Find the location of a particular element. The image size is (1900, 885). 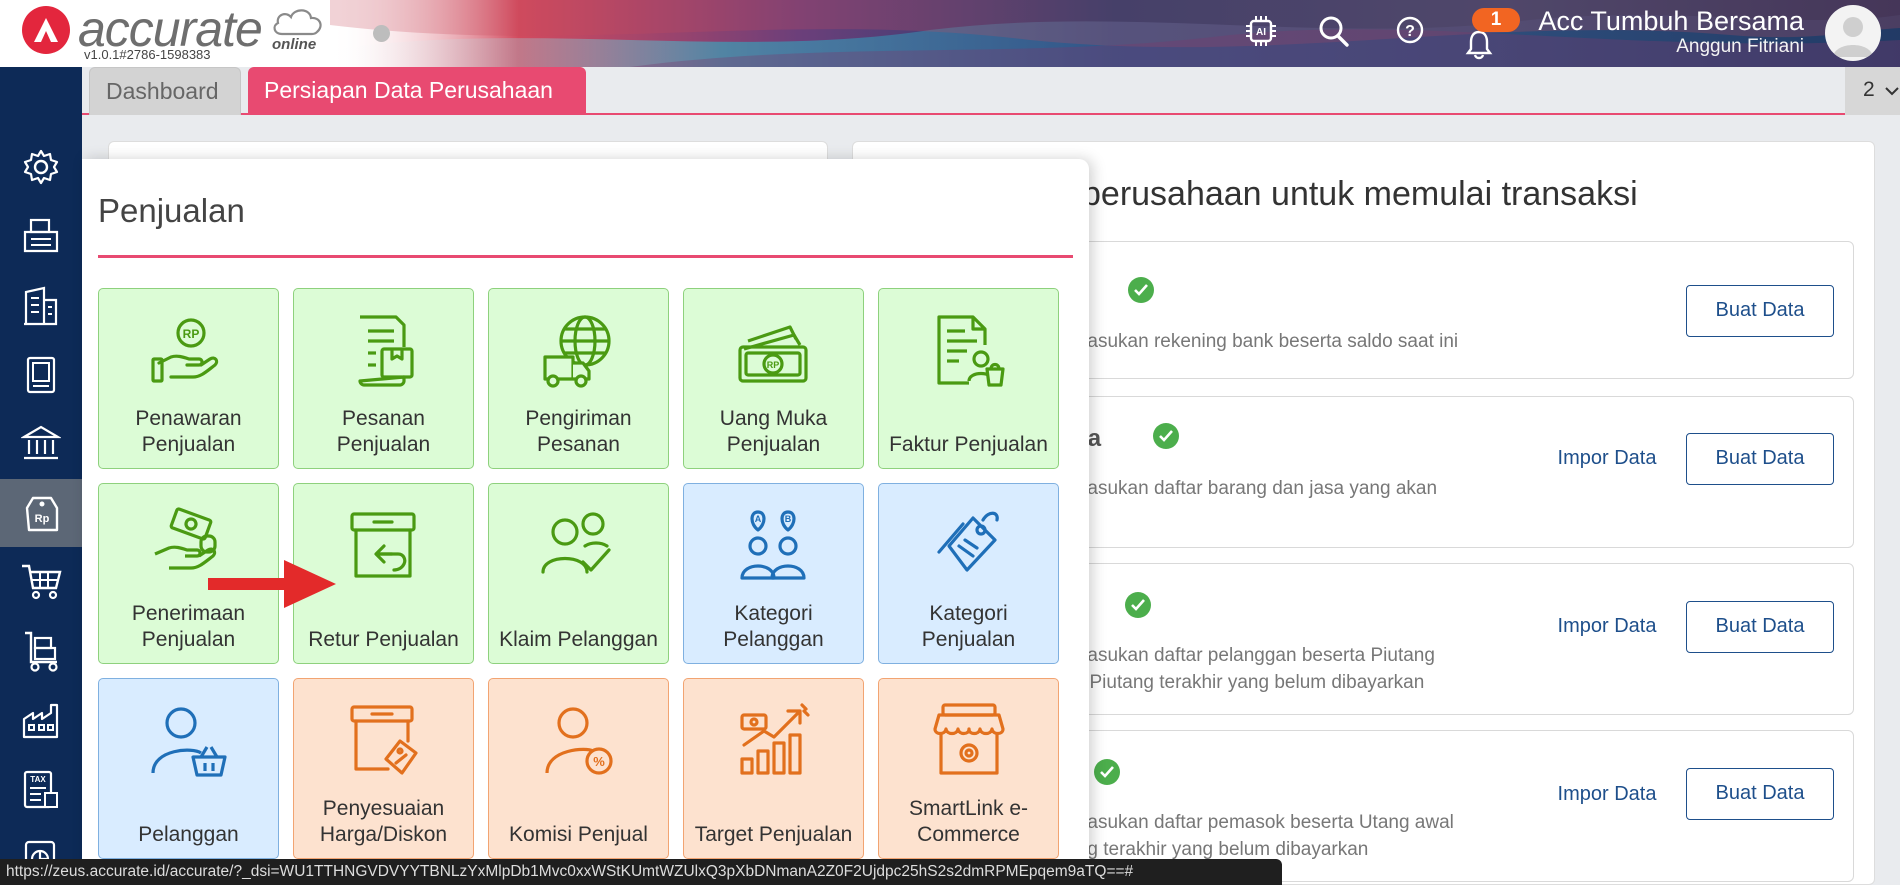

bank-icon is located at coordinates (41, 442).